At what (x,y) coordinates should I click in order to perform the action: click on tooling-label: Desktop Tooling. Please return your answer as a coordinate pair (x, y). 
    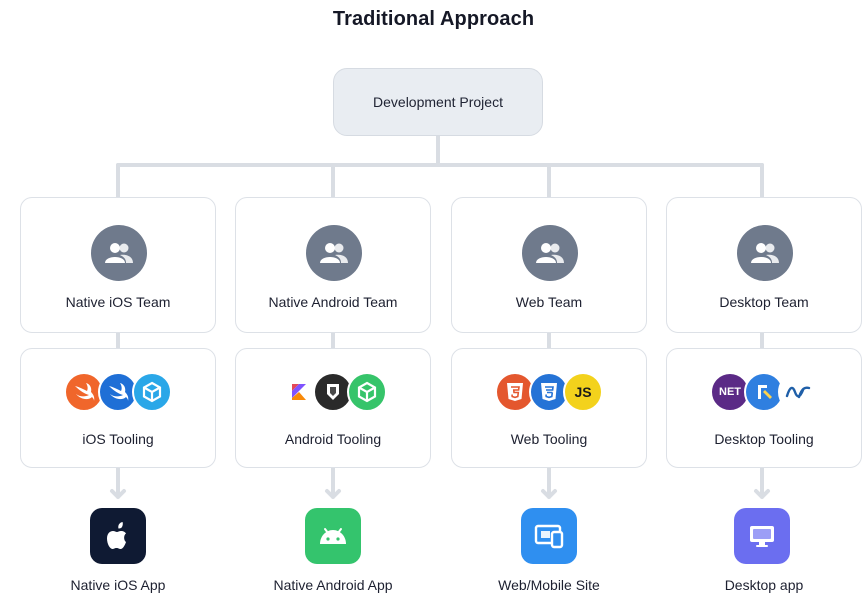
    Looking at the image, I should click on (764, 439).